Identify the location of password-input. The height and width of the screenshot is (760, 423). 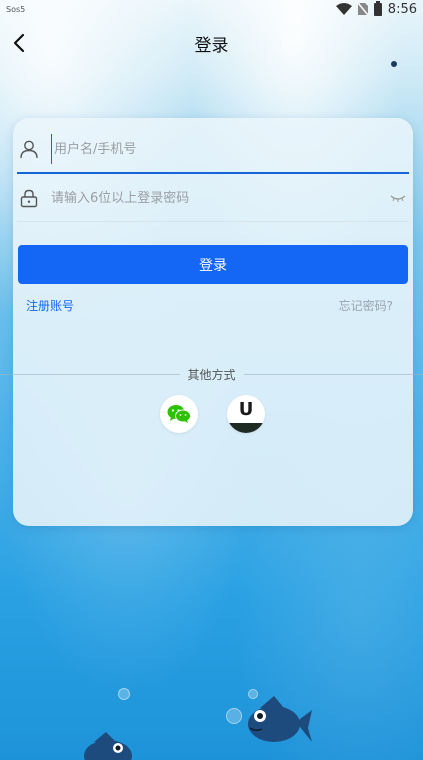
(220, 198).